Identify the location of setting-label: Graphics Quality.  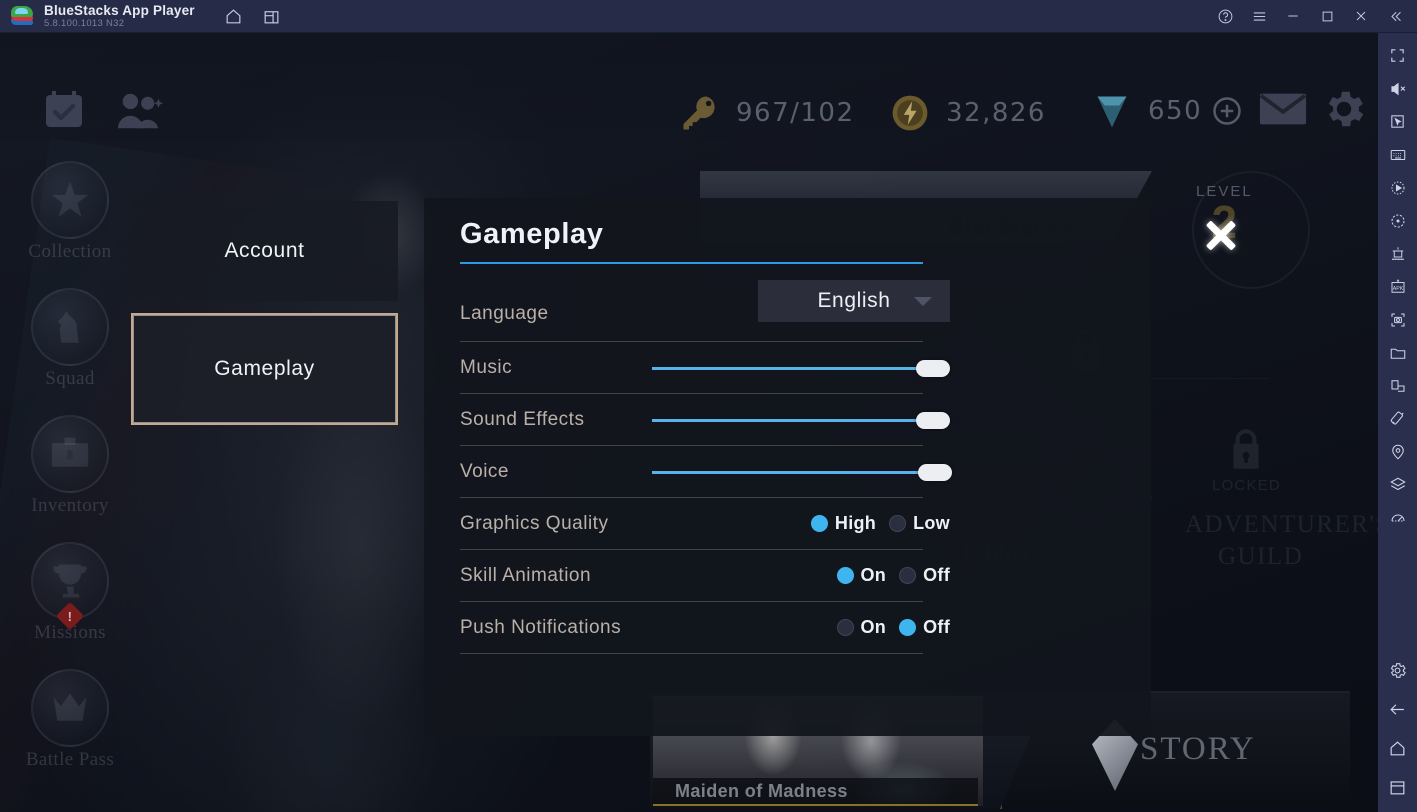
(534, 523).